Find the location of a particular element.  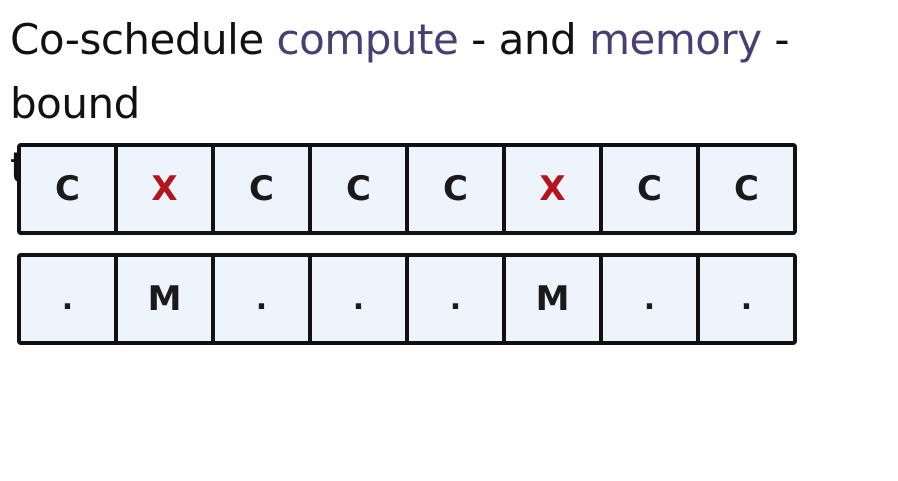

memory-cell-4: . is located at coordinates (360, 299).